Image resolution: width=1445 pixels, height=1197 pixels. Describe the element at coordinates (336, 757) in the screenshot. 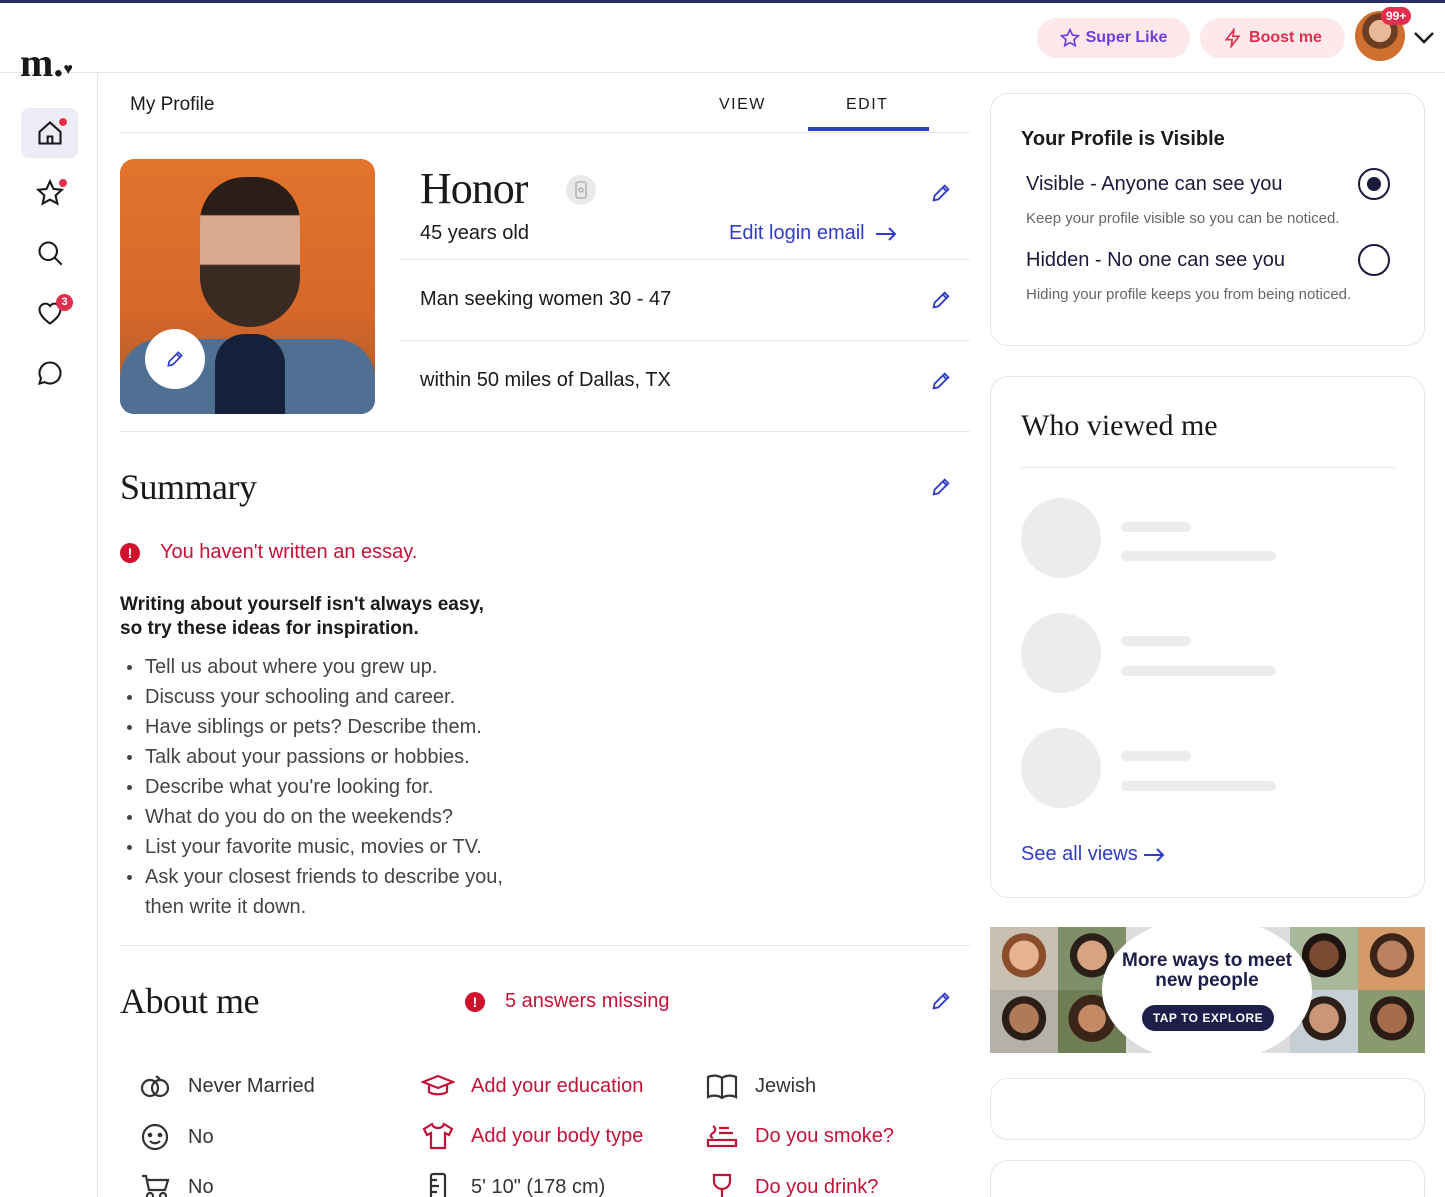

I see `list-item: Talk about your passions or hobbies.` at that location.